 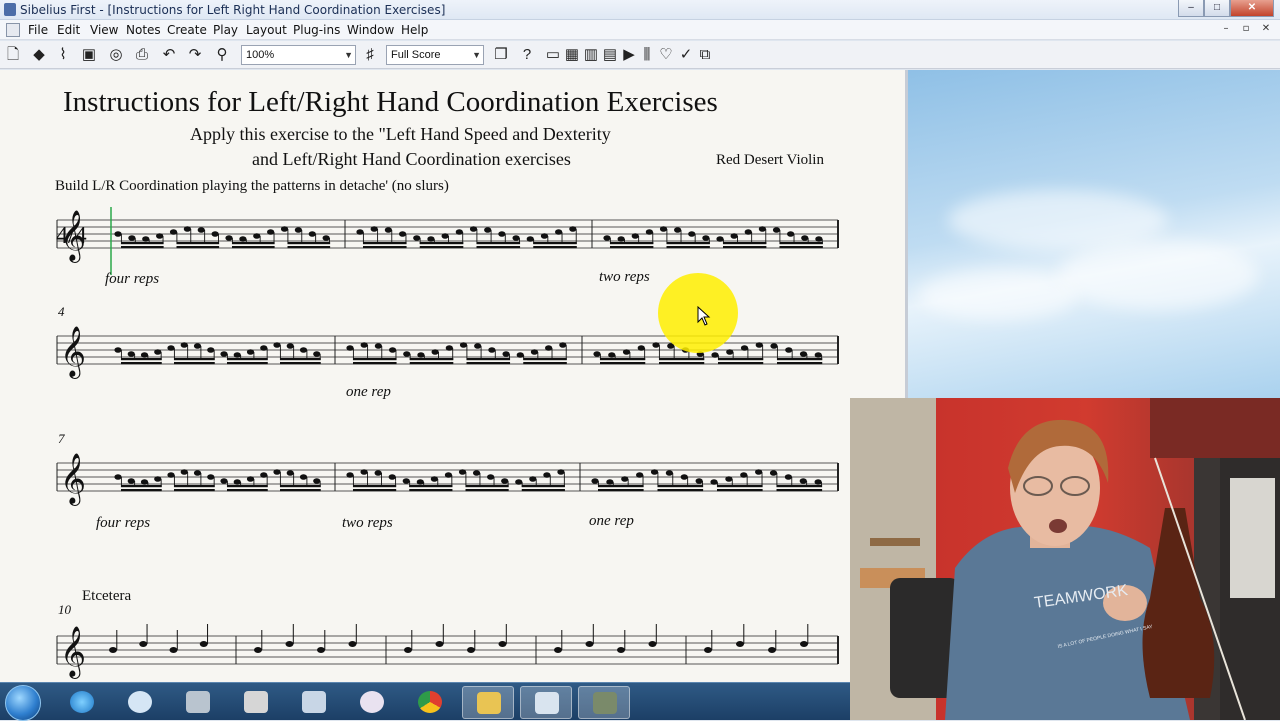 What do you see at coordinates (143, 30) in the screenshot?
I see `menu-notes: Notes` at bounding box center [143, 30].